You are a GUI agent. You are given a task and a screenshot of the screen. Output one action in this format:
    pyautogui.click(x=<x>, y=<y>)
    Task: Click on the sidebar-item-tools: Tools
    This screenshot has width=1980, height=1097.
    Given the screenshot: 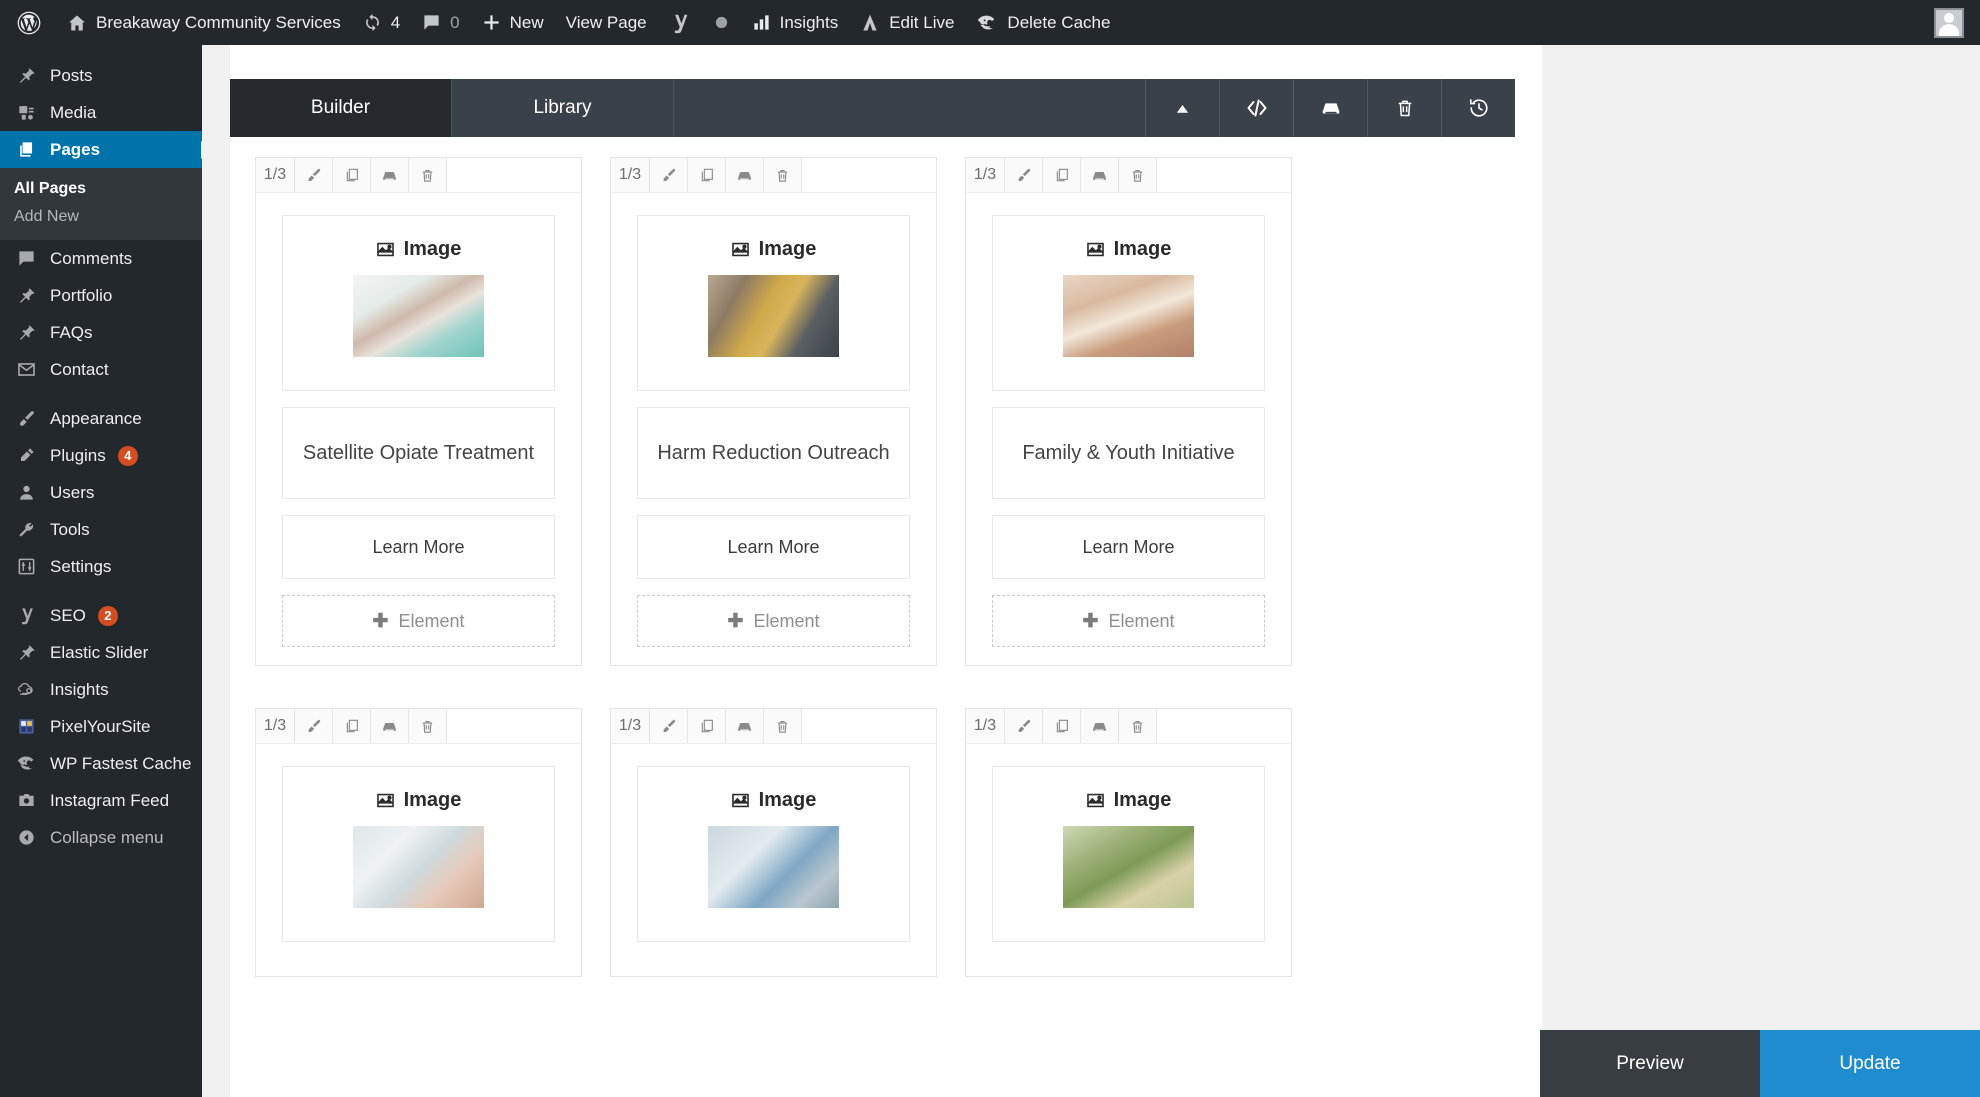 What is the action you would take?
    pyautogui.click(x=101, y=529)
    